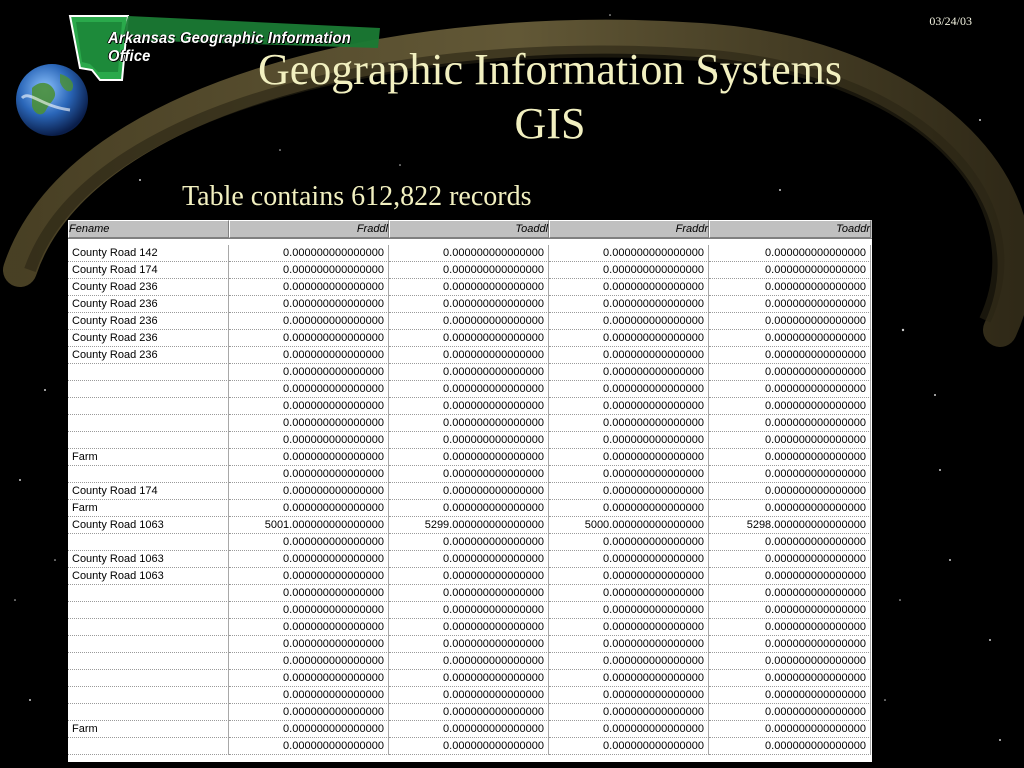 The width and height of the screenshot is (1024, 768). I want to click on column-header-fraddl: Fraddl, so click(309, 229).